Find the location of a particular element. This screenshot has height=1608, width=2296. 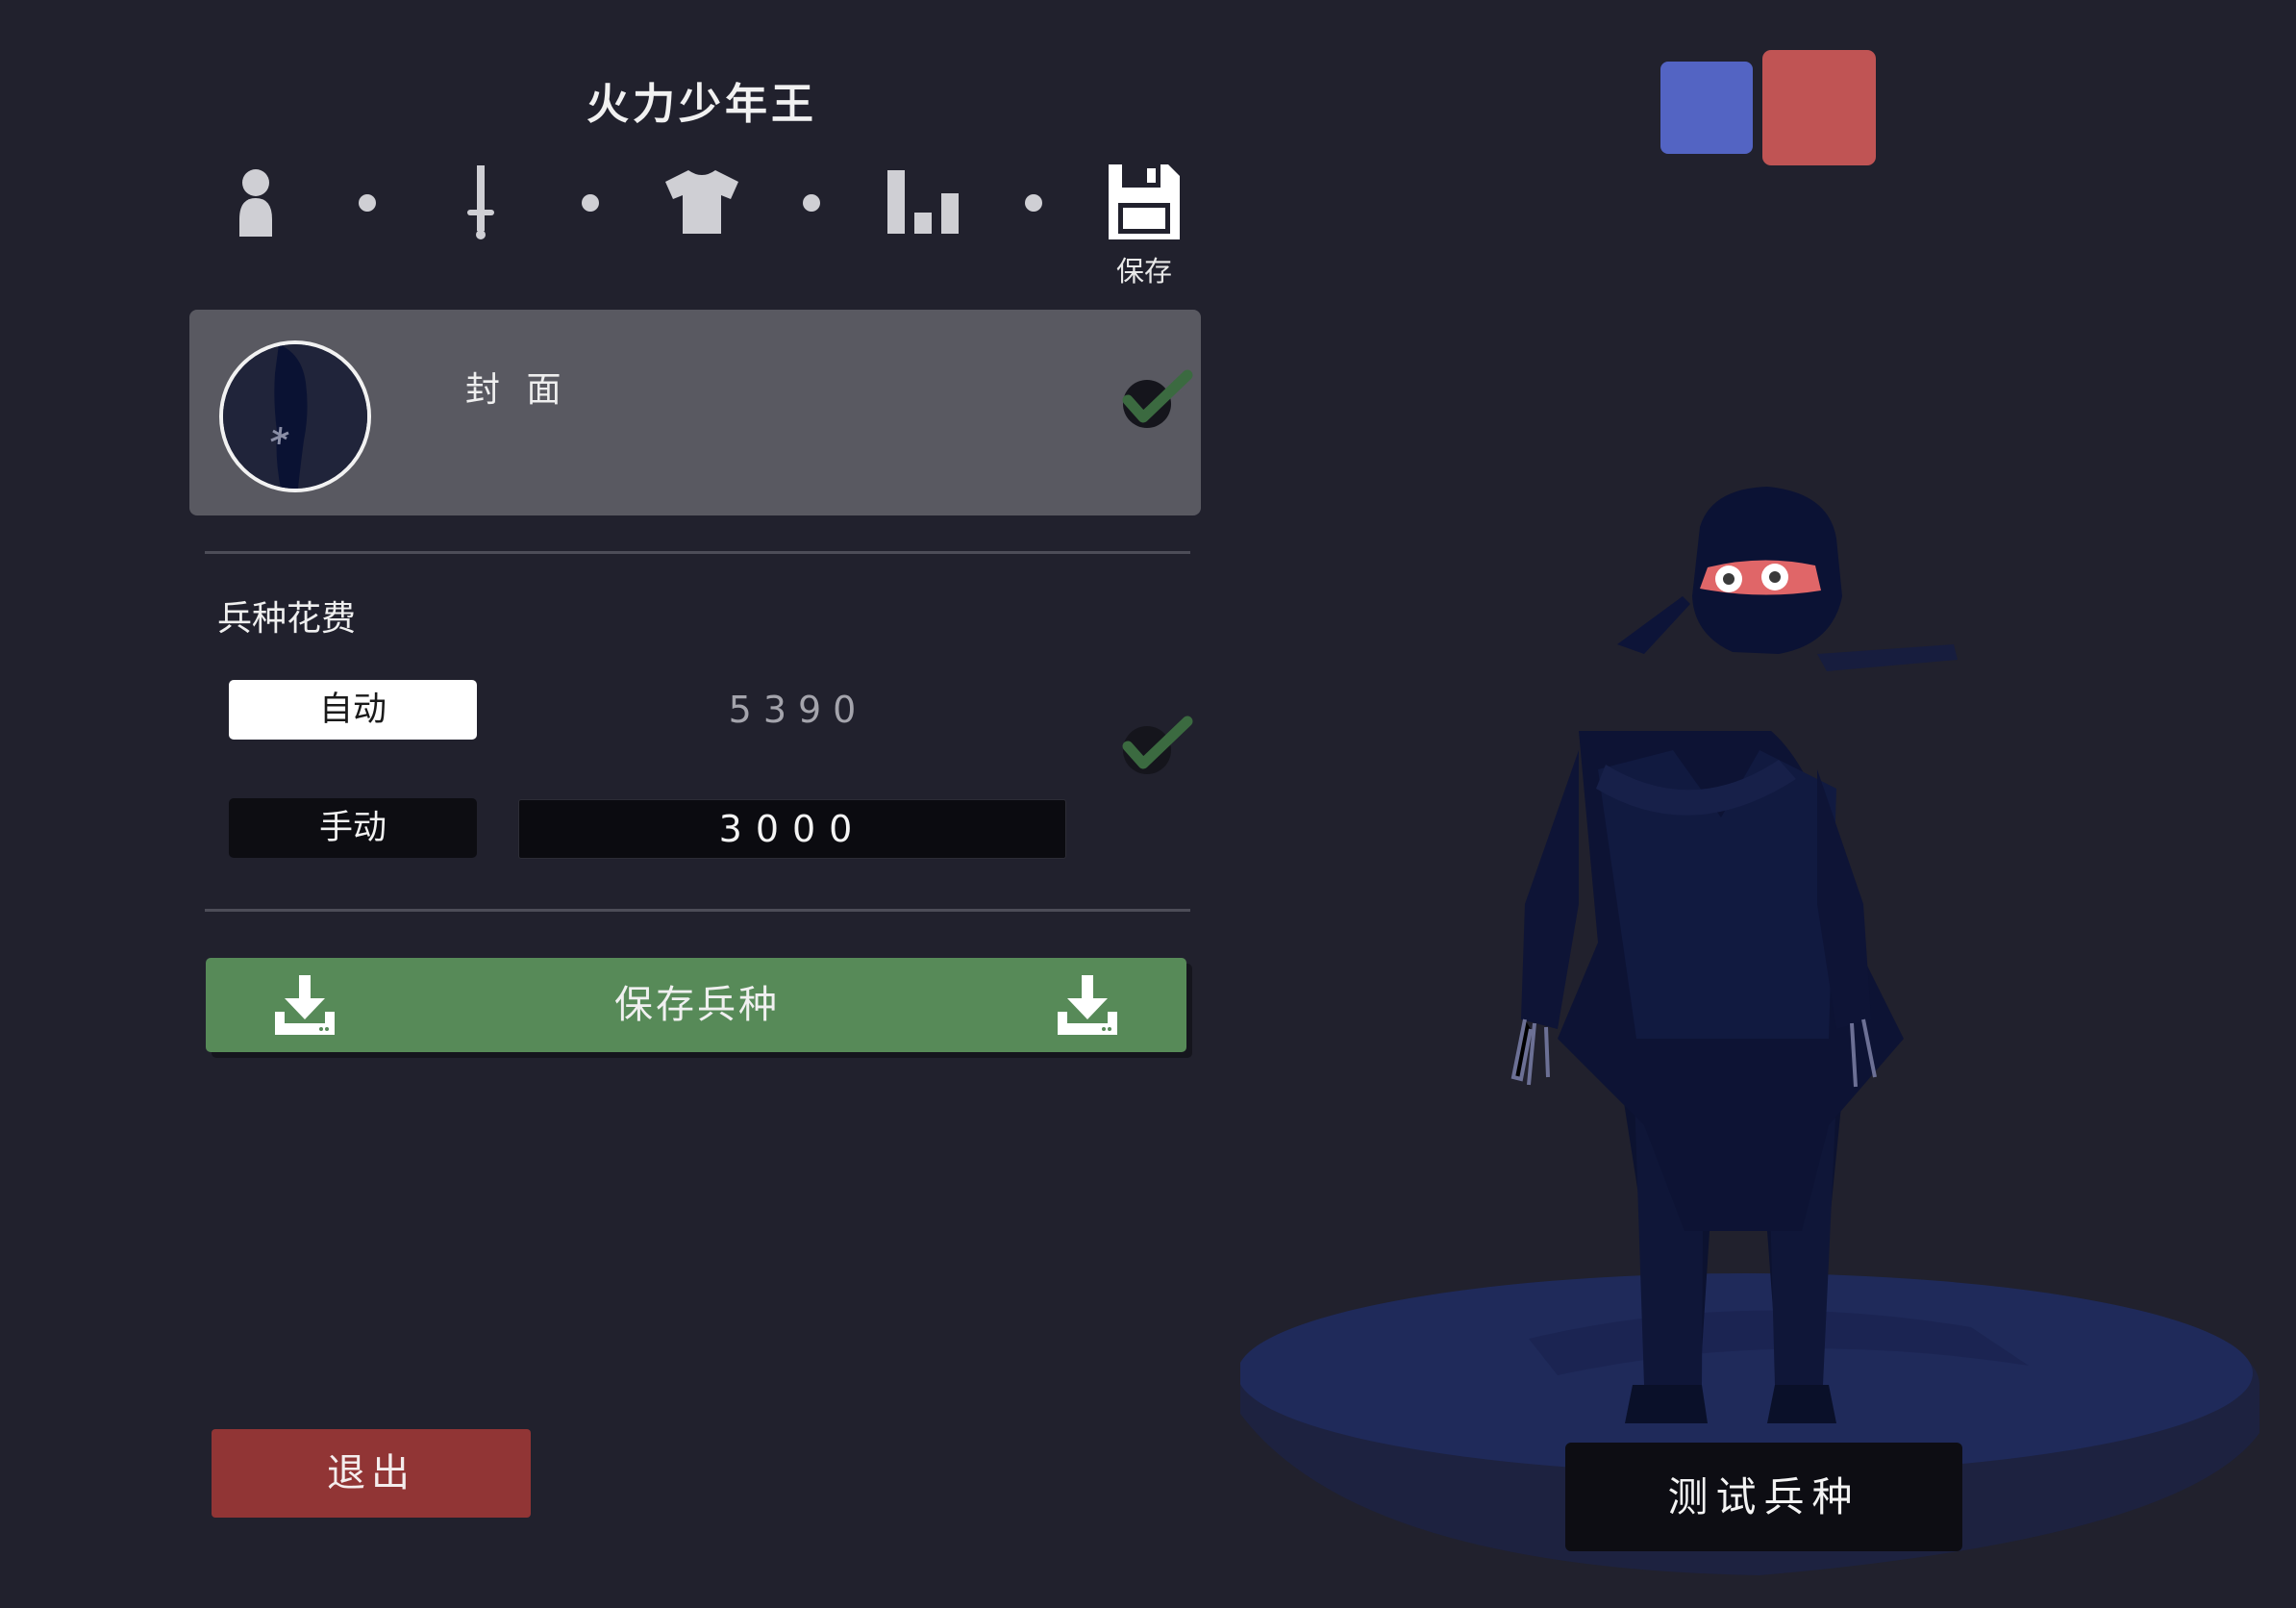

nav-tab-save is located at coordinates (1144, 202).